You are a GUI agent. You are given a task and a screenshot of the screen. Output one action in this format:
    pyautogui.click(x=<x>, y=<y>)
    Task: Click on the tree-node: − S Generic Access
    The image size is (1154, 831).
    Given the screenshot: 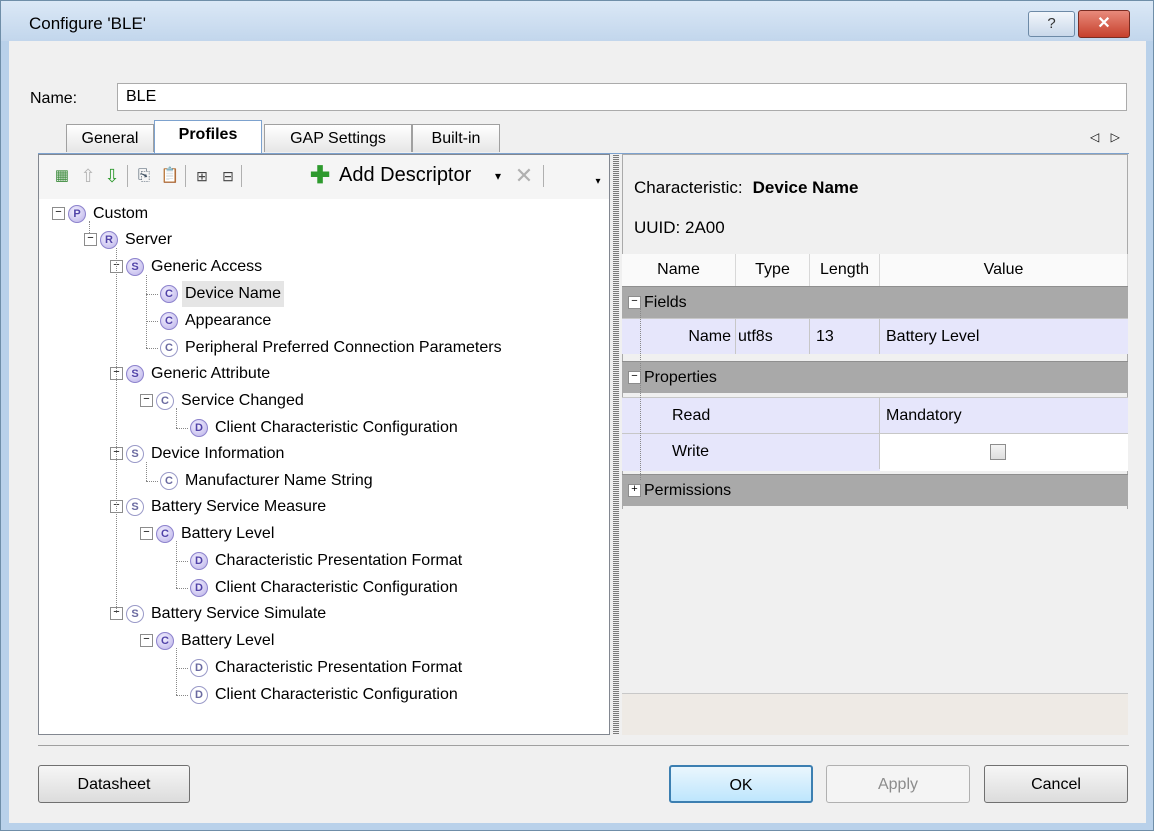 What is the action you would take?
    pyautogui.click(x=187, y=267)
    